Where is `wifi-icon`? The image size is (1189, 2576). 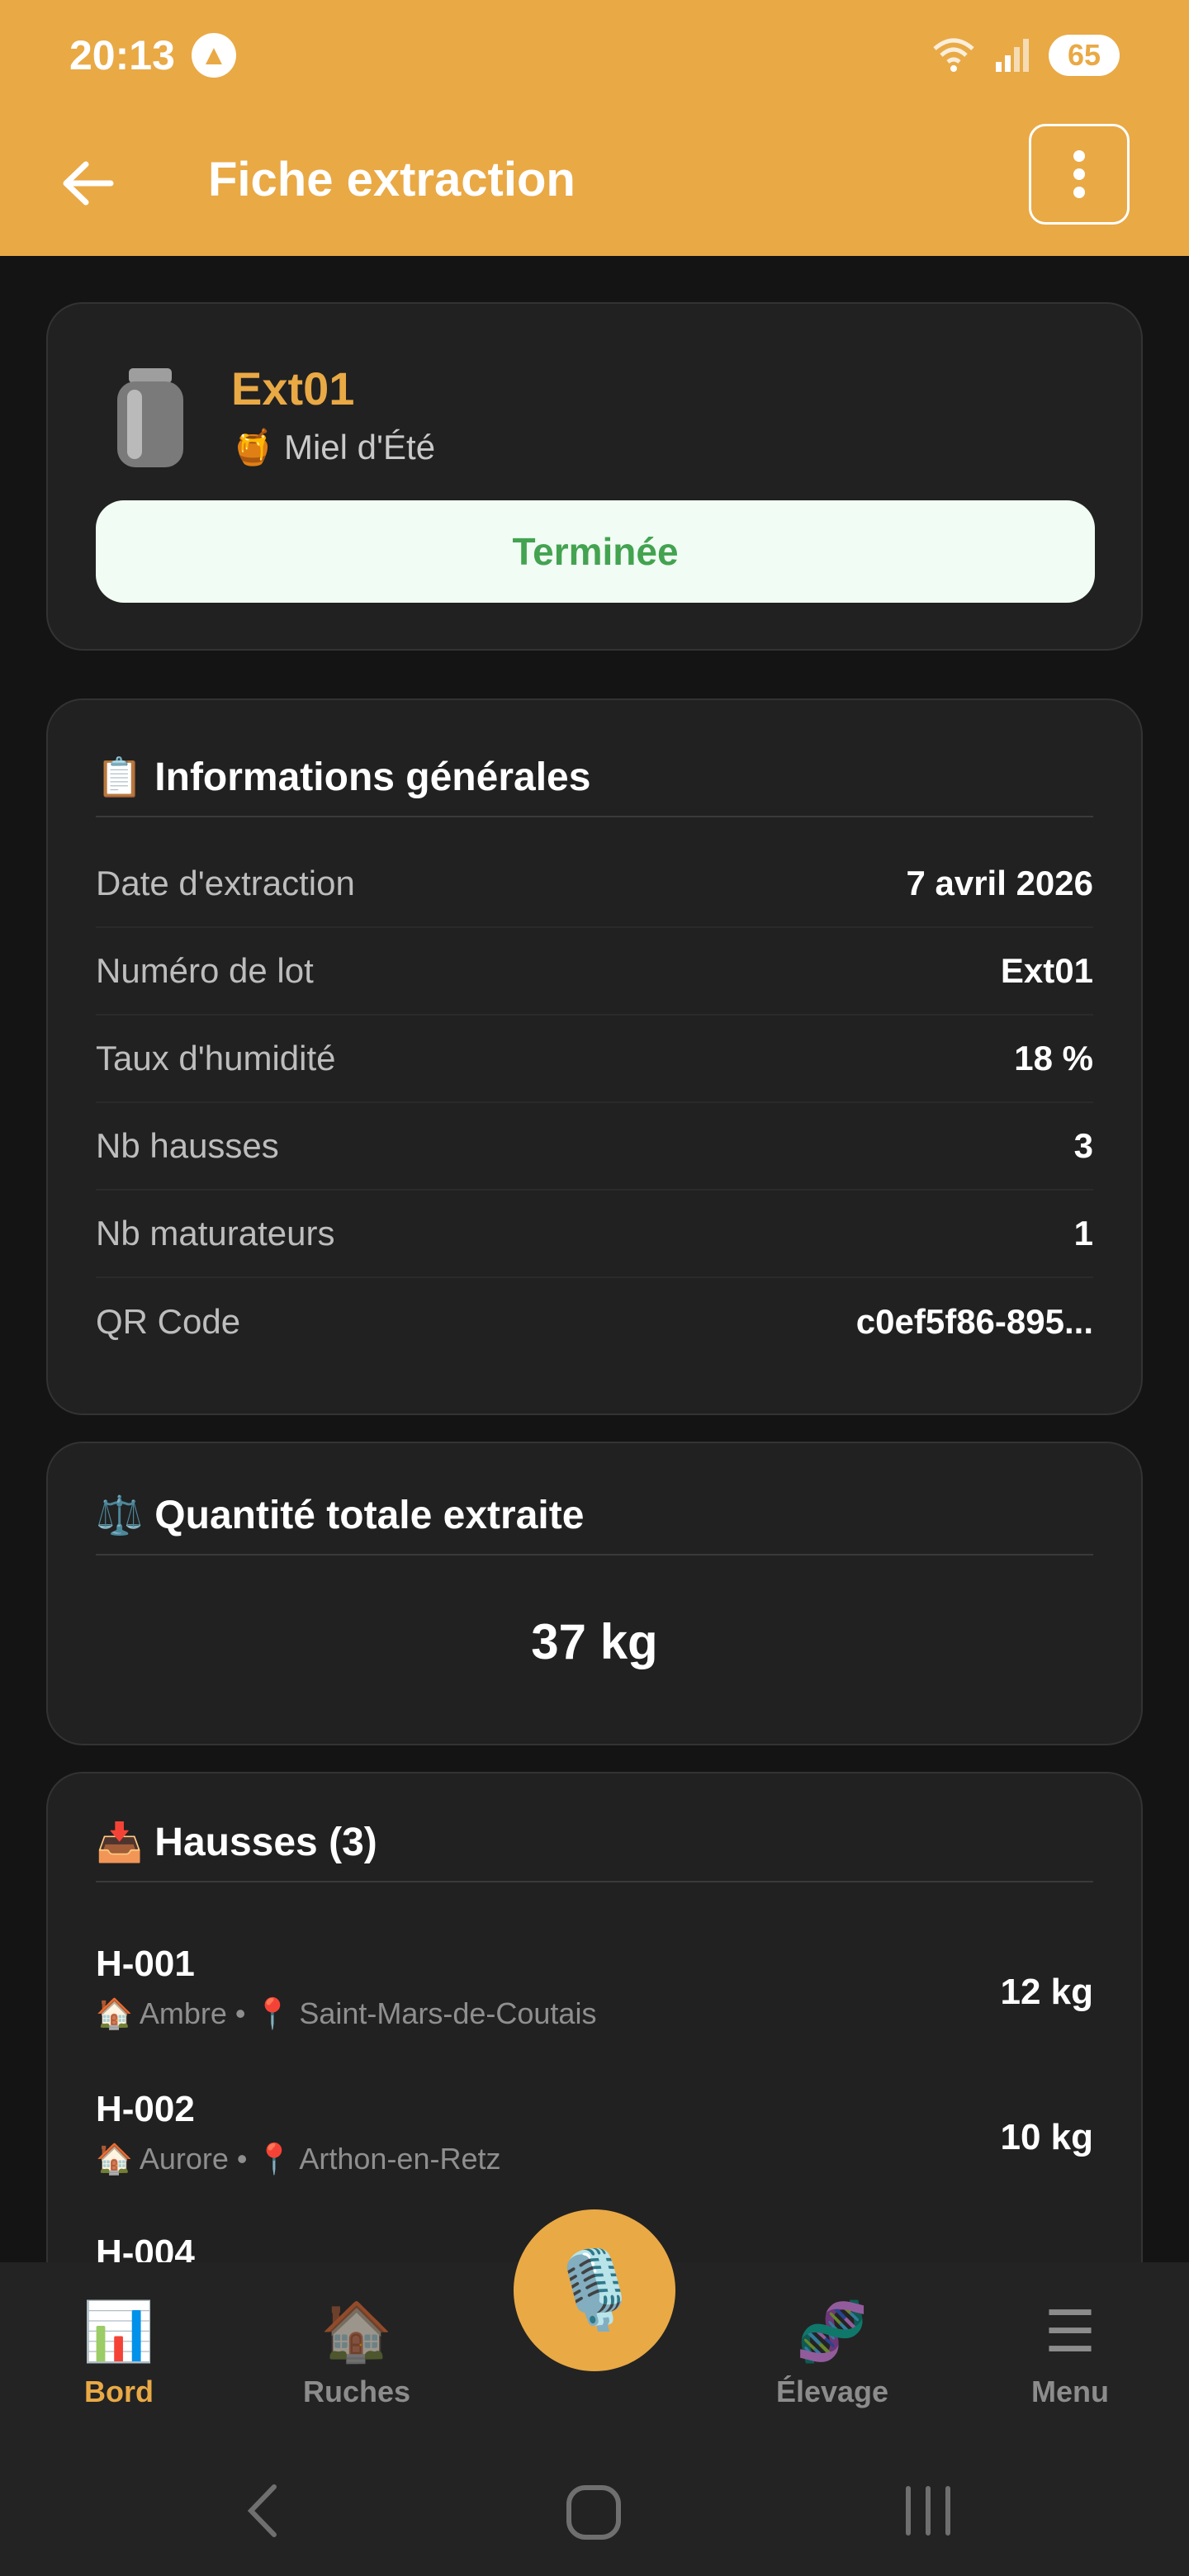 wifi-icon is located at coordinates (953, 55).